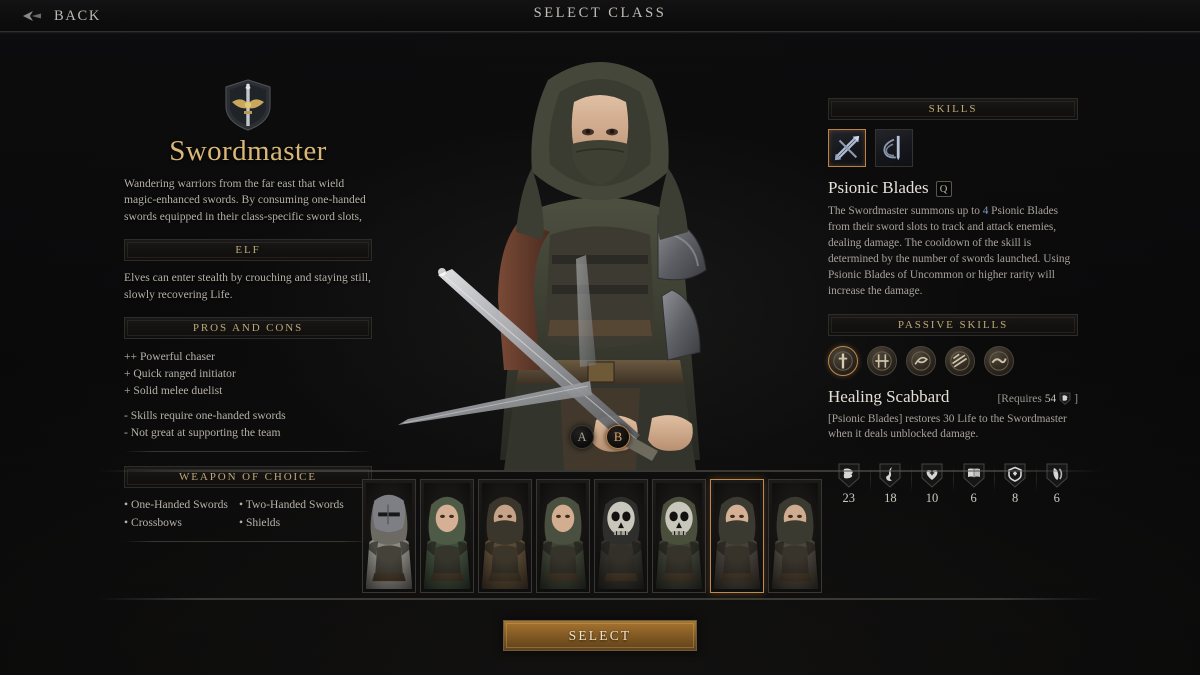 This screenshot has width=1200, height=675. What do you see at coordinates (890, 476) in the screenshot?
I see `agility-stat-icon` at bounding box center [890, 476].